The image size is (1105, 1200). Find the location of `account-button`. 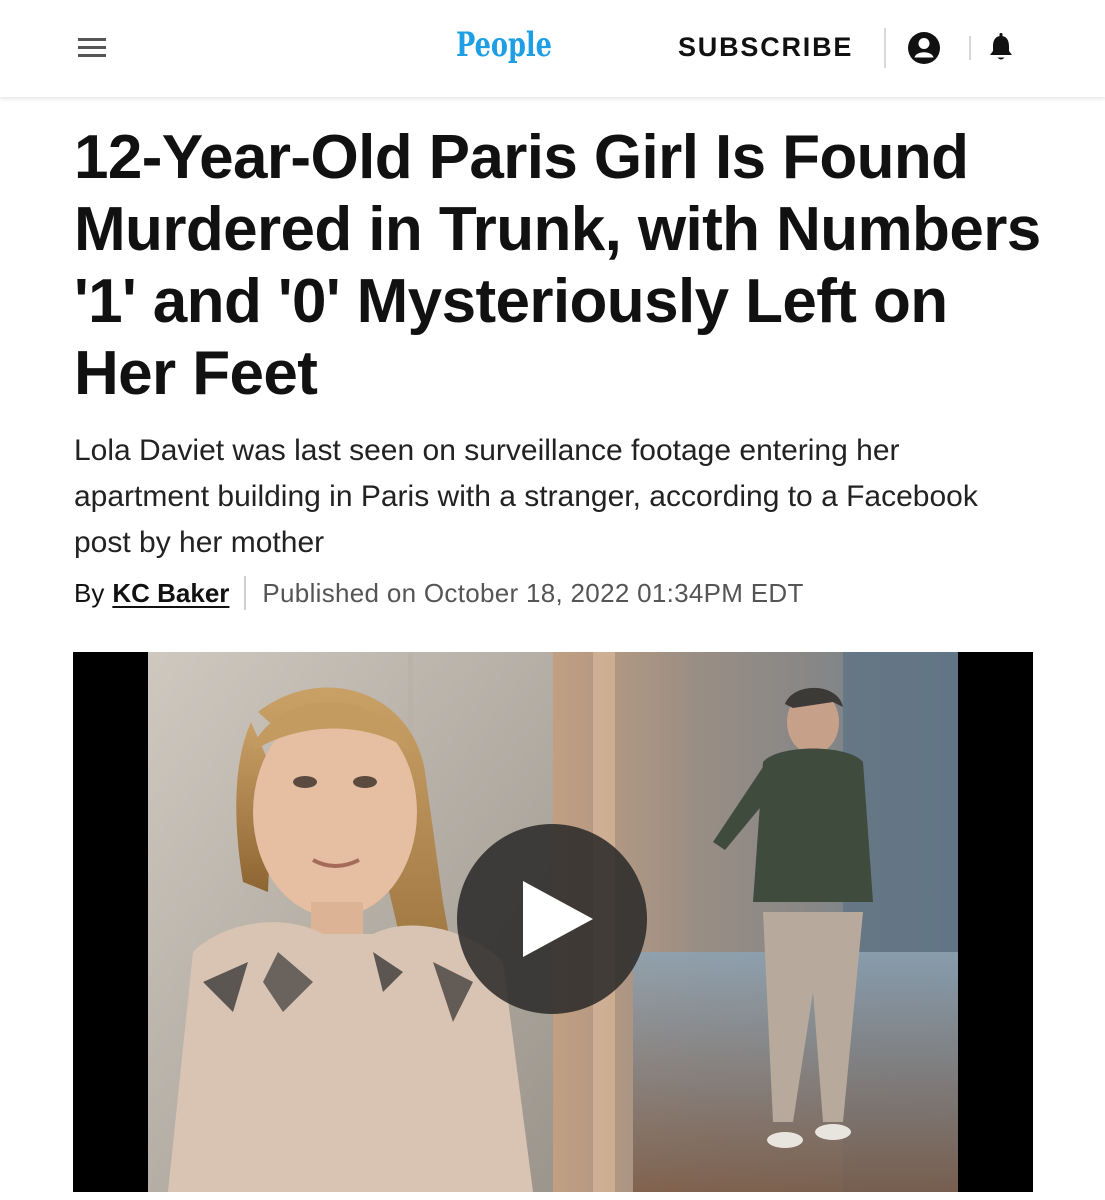

account-button is located at coordinates (924, 48).